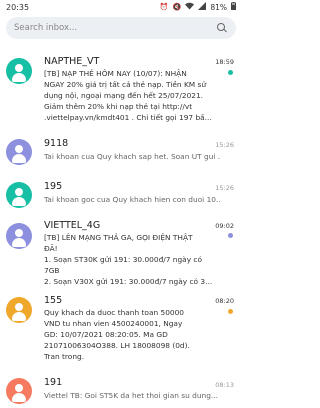  What do you see at coordinates (124, 95) in the screenshot?
I see `preview-line: dụng nội, ngoại mạng đến hết 25/07/2021.` at bounding box center [124, 95].